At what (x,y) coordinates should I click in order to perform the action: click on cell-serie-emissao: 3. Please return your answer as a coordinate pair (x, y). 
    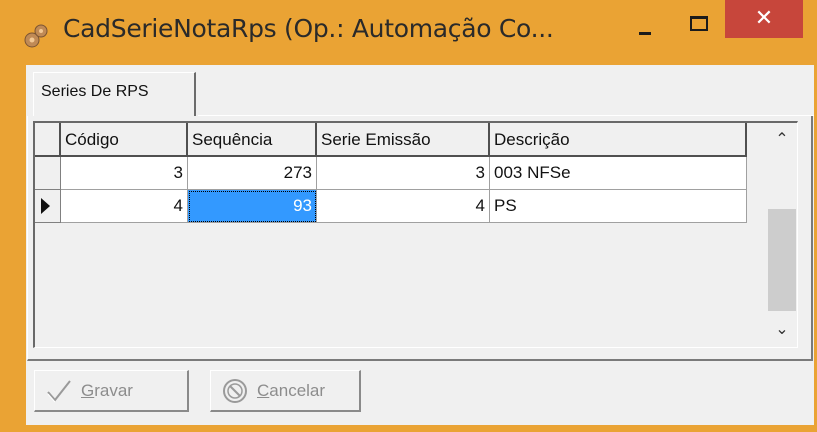
    Looking at the image, I should click on (403, 173).